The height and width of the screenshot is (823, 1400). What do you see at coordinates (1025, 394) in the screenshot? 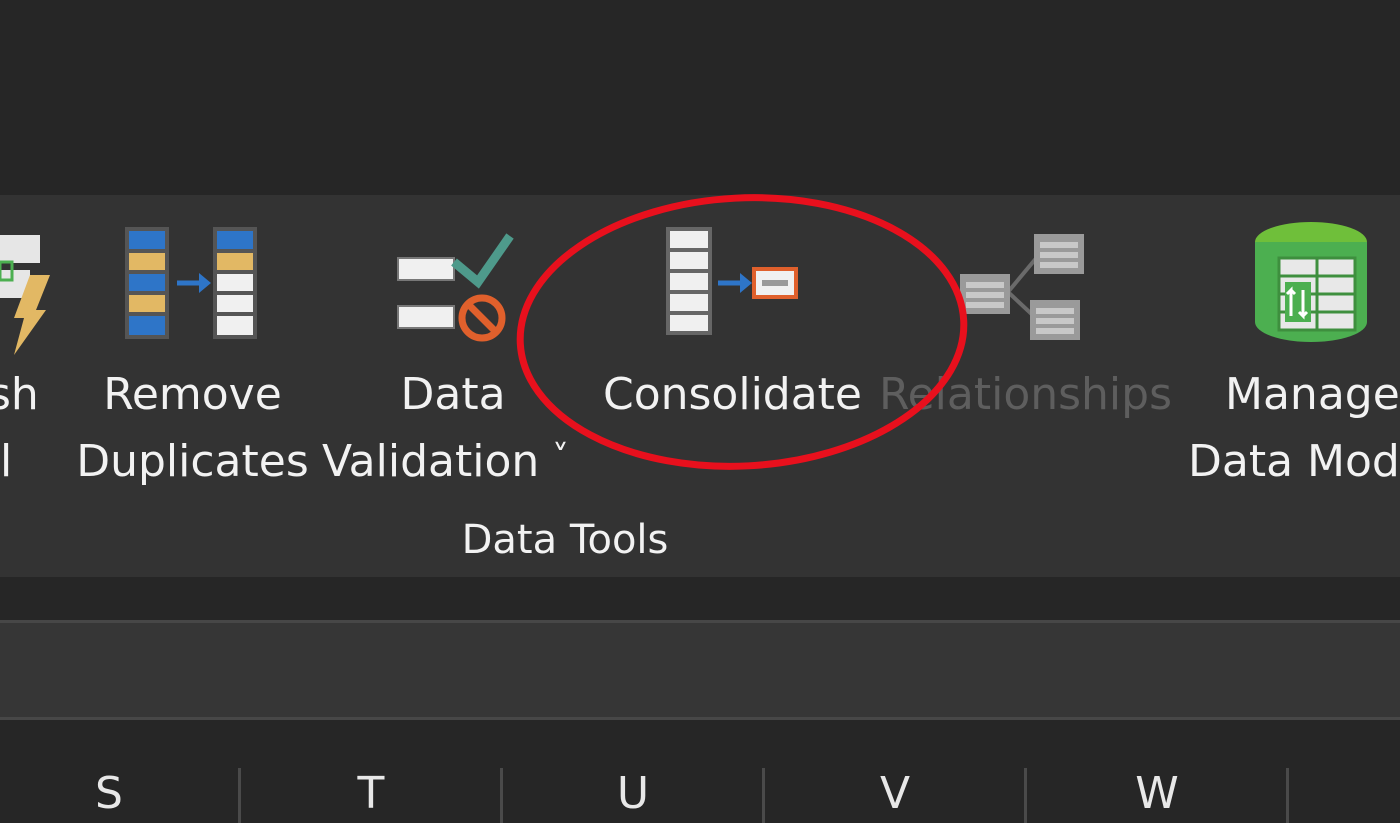
I see `relationships-label: Relationships` at bounding box center [1025, 394].